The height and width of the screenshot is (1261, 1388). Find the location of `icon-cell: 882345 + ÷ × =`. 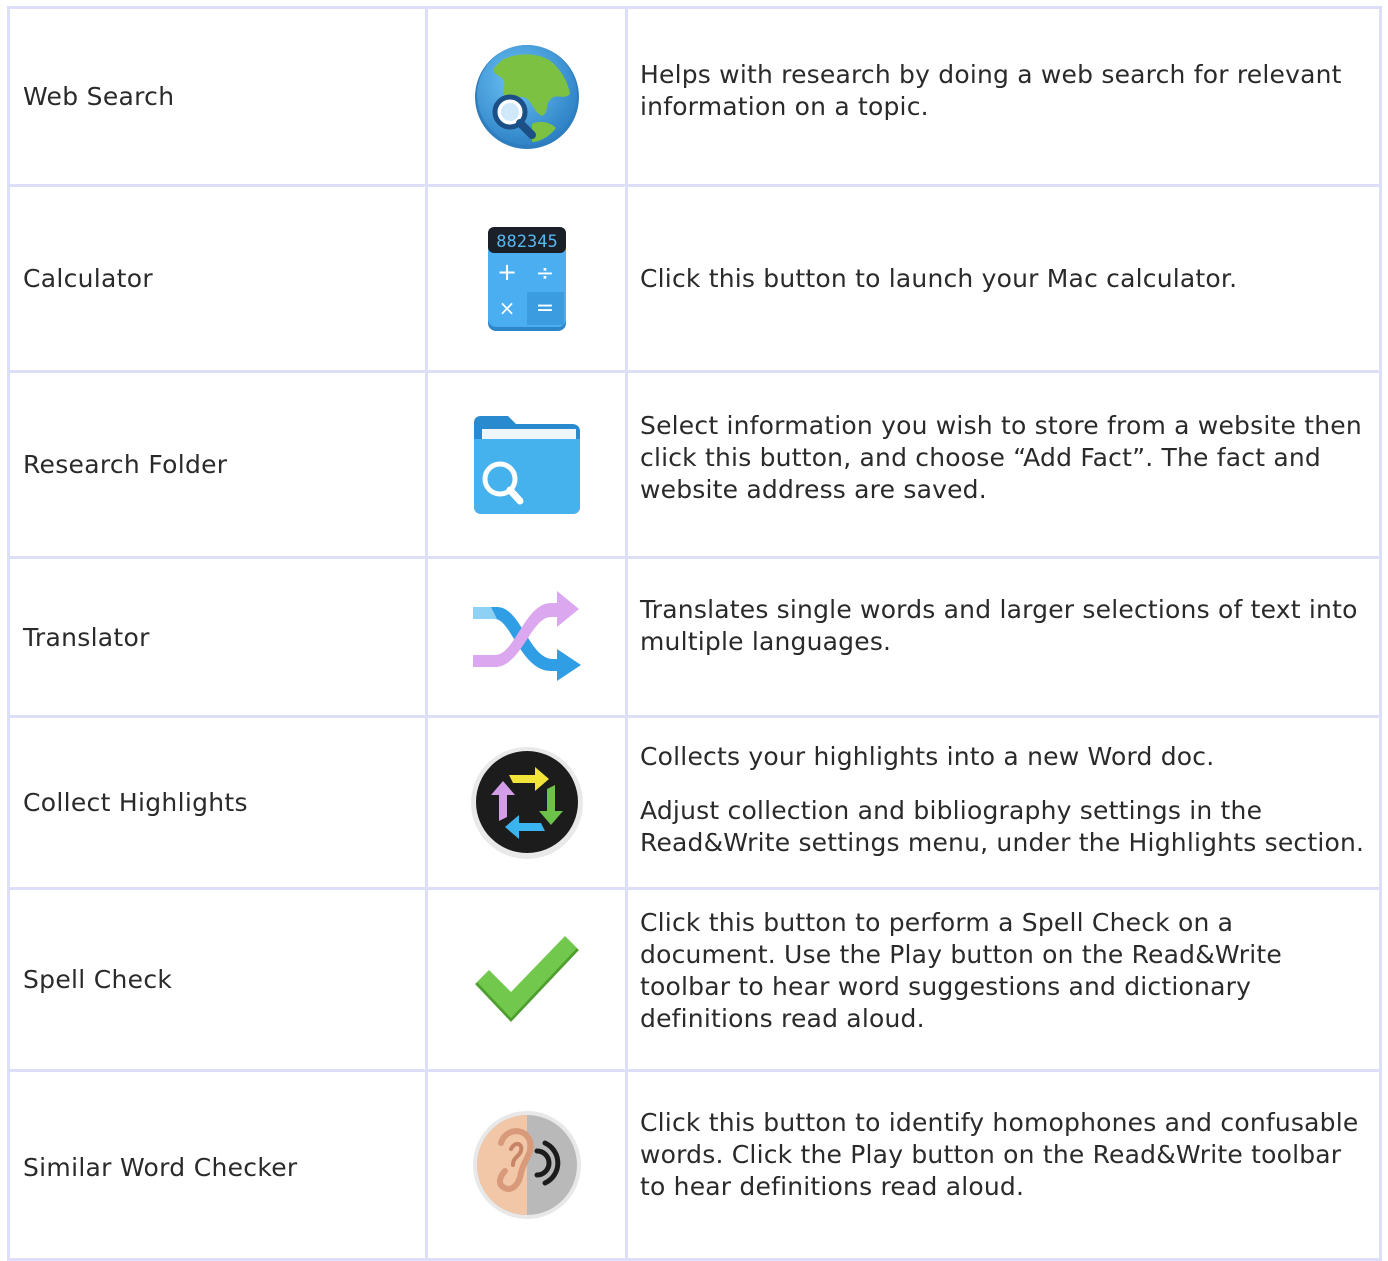

icon-cell: 882345 + ÷ × = is located at coordinates (526, 278).